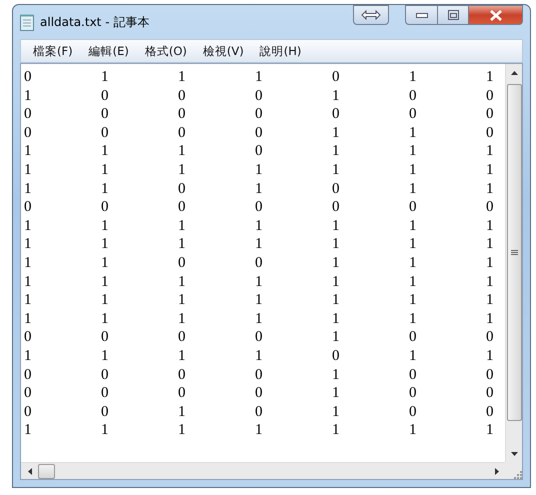  What do you see at coordinates (514, 72) in the screenshot?
I see `scroll-up-icon` at bounding box center [514, 72].